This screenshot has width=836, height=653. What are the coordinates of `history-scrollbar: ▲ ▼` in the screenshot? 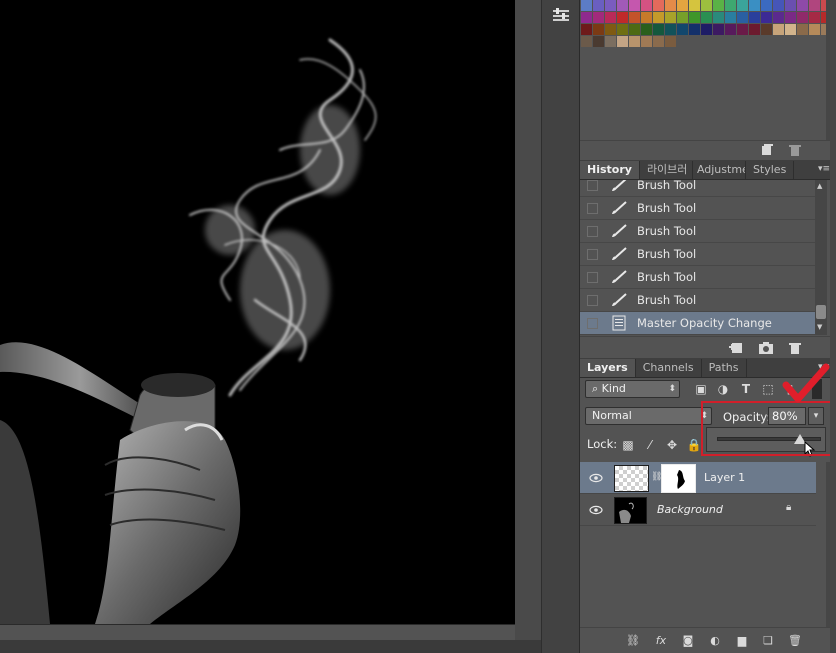 It's located at (821, 257).